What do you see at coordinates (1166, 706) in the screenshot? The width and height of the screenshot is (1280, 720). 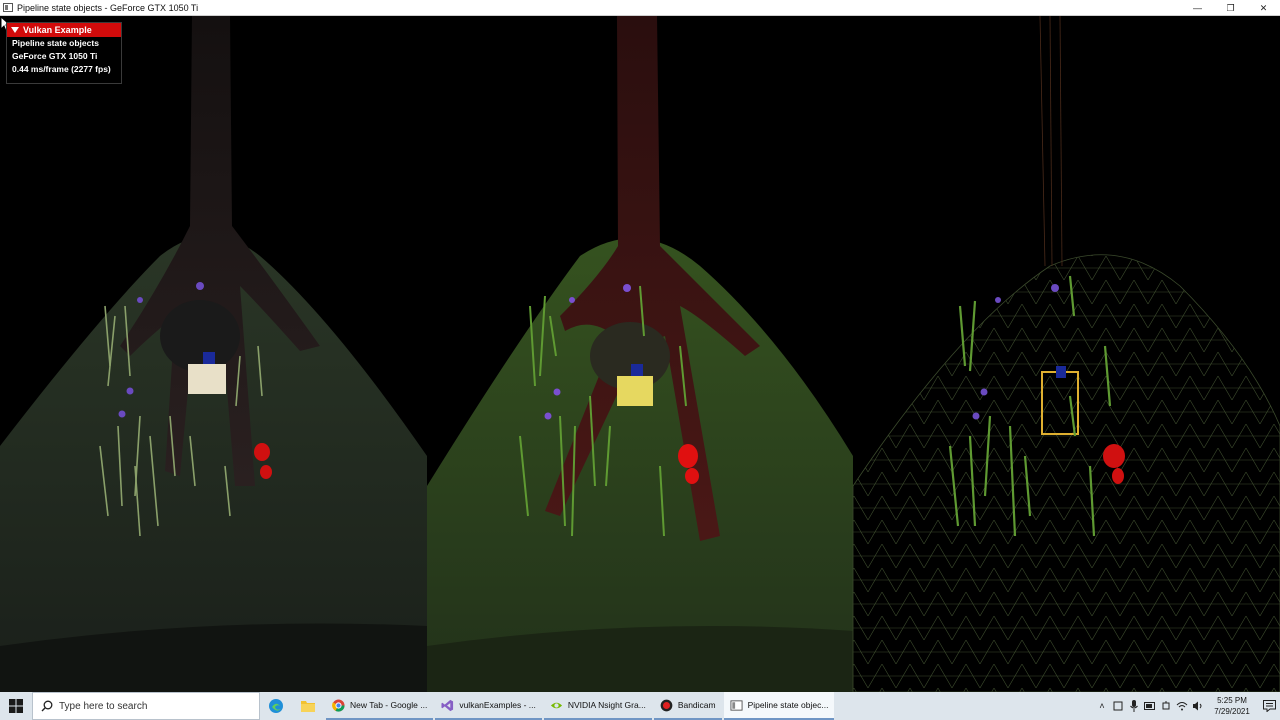 I see `usb-icon` at bounding box center [1166, 706].